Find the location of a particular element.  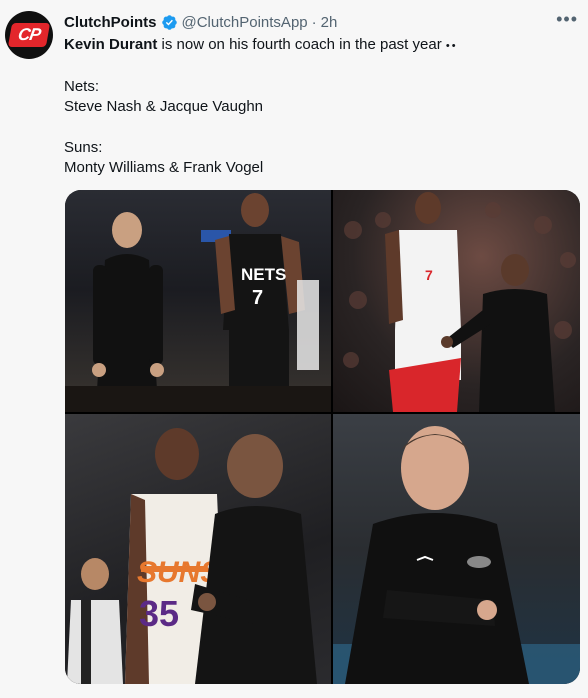

photo-nash-durant-illustration: NETS 7 is located at coordinates (198, 302).